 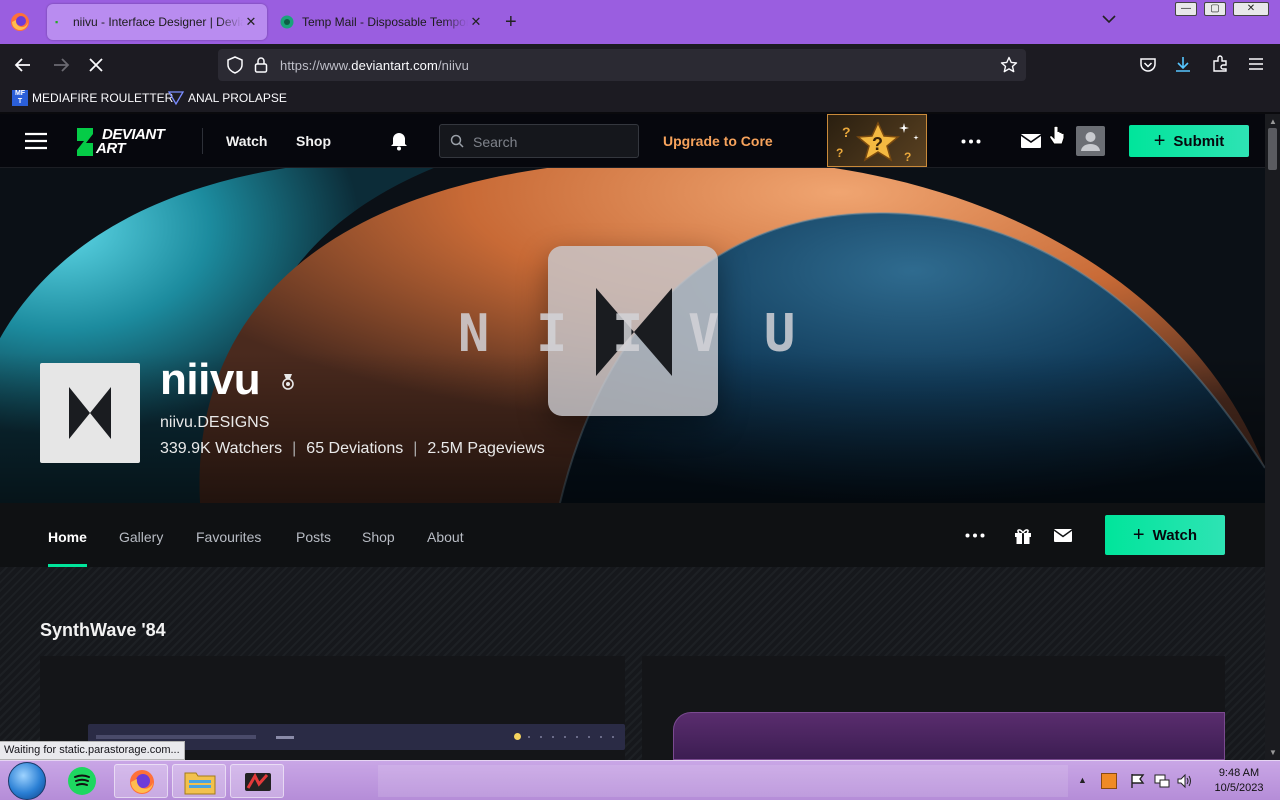 I want to click on core-member-badge-icon, so click(x=288, y=382).